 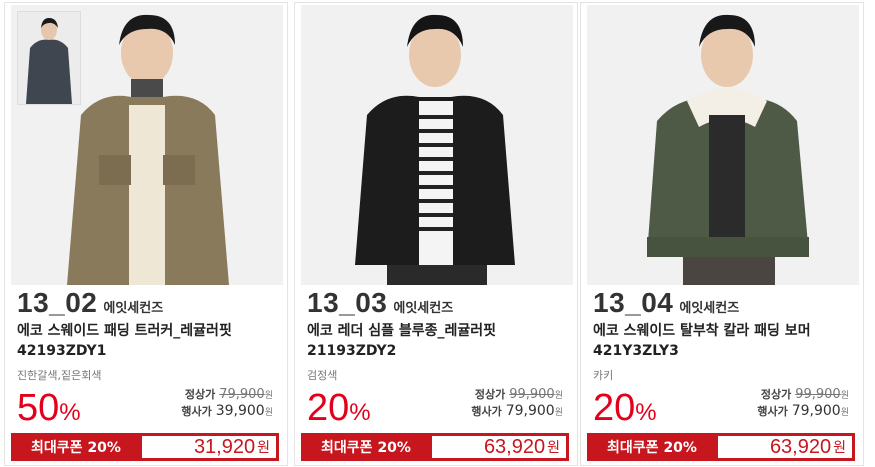 I want to click on discount-rate: 50%, so click(x=49, y=408).